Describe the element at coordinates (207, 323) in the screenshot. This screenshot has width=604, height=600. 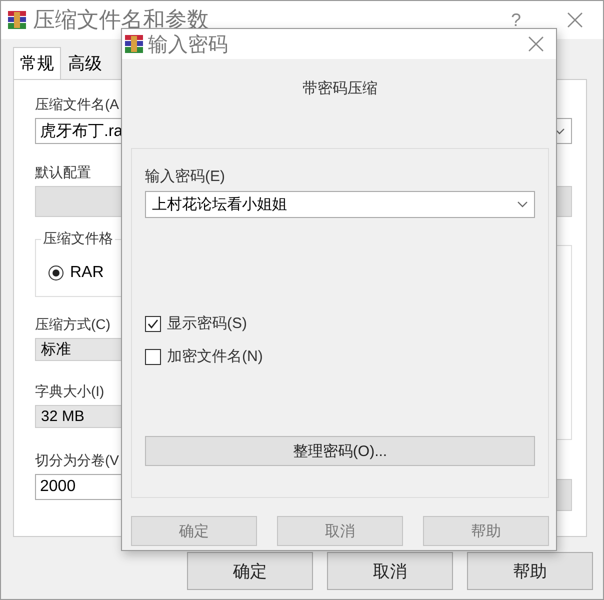
I see `checkbox-label: 显示密码(S)` at that location.